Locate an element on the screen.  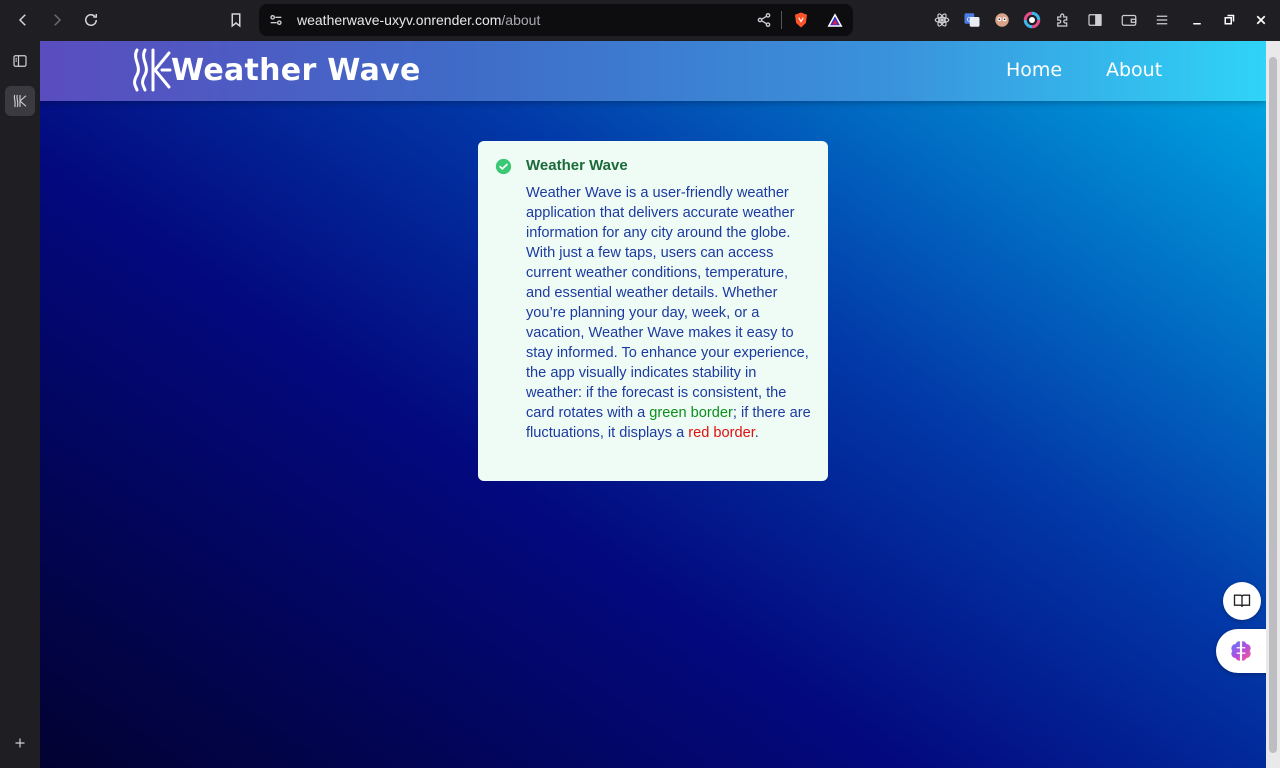
svg-text: G is located at coordinates (969, 20).